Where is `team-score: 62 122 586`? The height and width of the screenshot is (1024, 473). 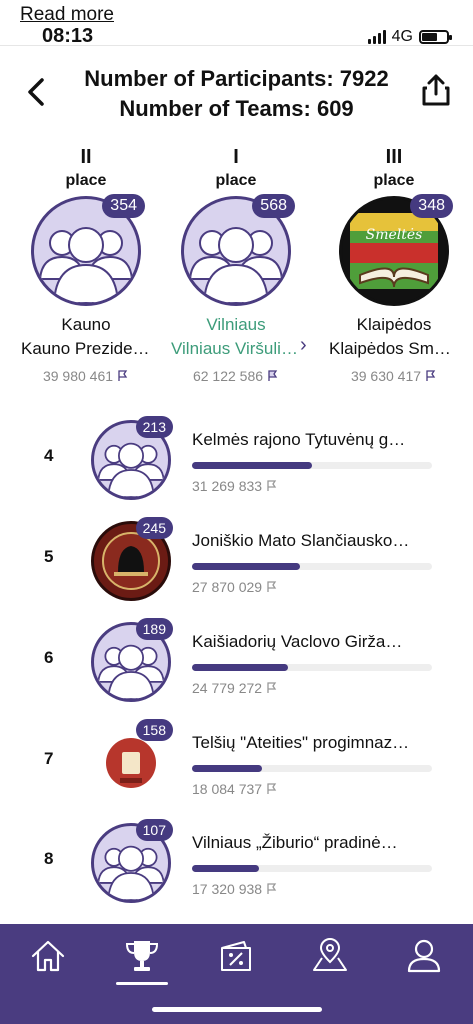
team-score: 62 122 586 is located at coordinates (236, 376).